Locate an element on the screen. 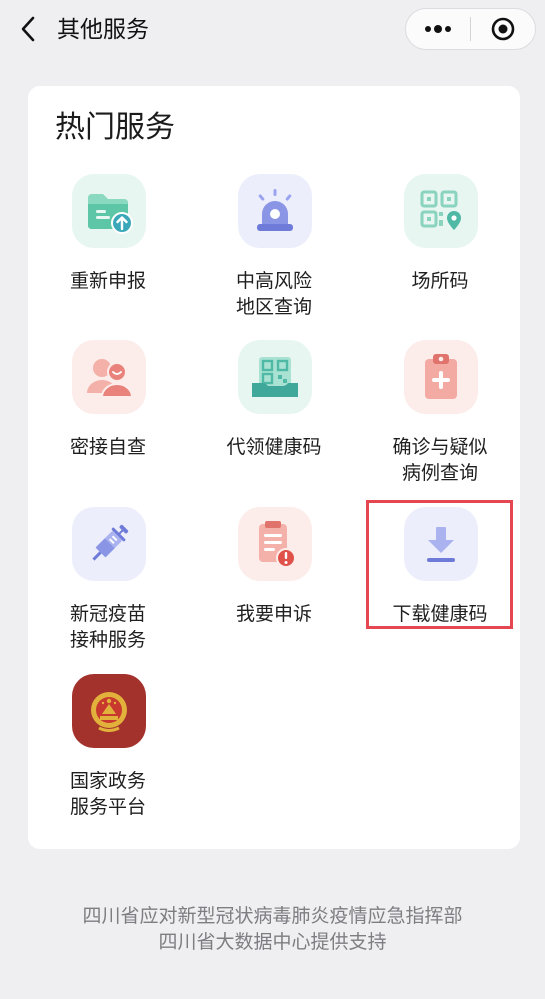 This screenshot has height=999, width=545. download-icon is located at coordinates (441, 544).